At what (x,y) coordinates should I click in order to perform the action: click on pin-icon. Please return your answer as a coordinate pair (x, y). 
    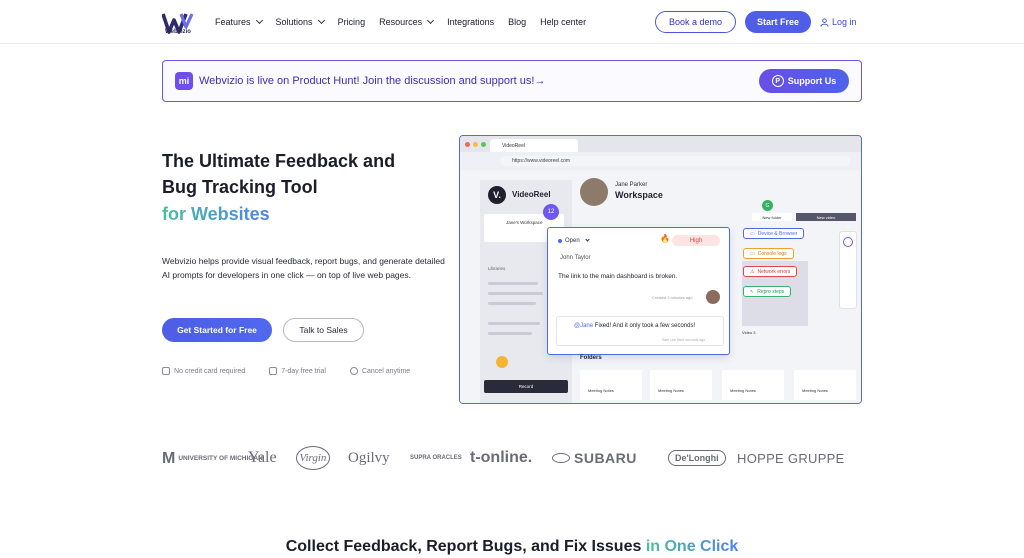
    Looking at the image, I should click on (848, 242).